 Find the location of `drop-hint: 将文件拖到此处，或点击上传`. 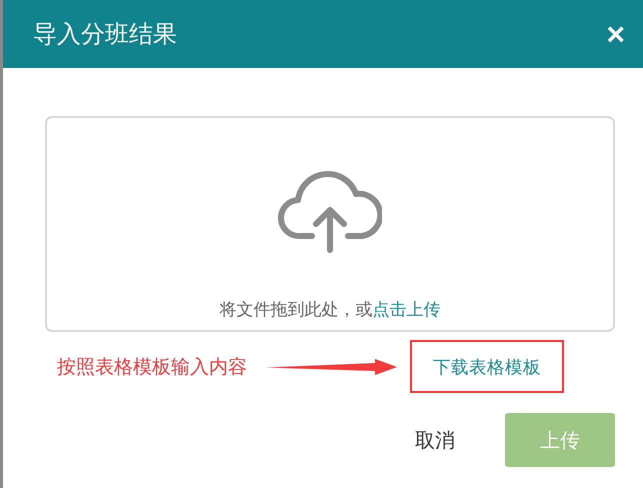

drop-hint: 将文件拖到此处，或点击上传 is located at coordinates (330, 310).